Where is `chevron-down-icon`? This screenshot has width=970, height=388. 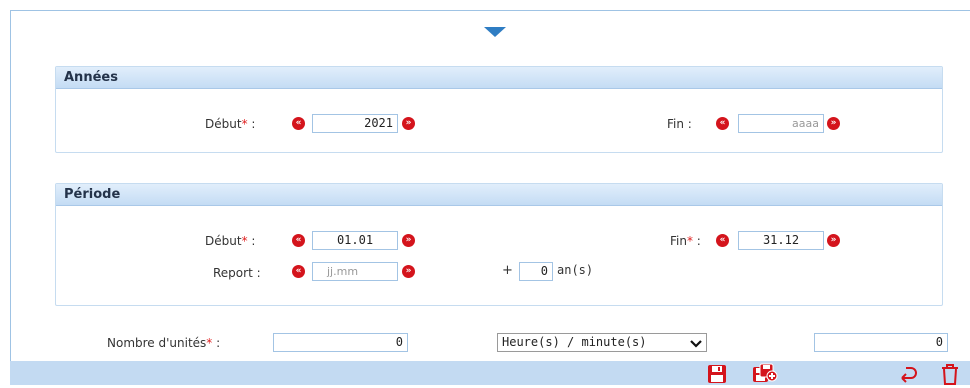
chevron-down-icon is located at coordinates (696, 345).